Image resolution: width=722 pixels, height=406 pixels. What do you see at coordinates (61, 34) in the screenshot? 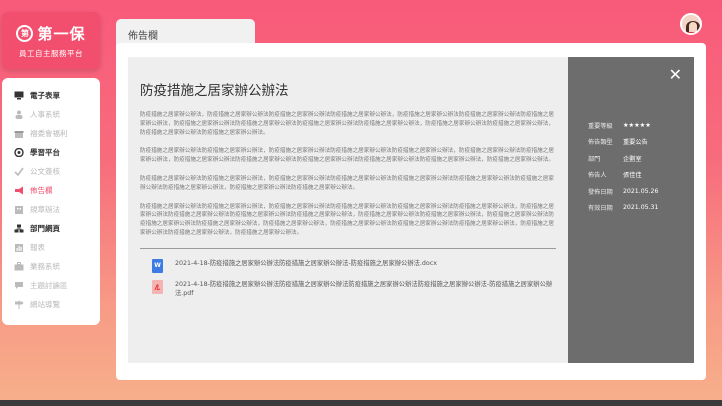
I see `logo-name: 第一保` at bounding box center [61, 34].